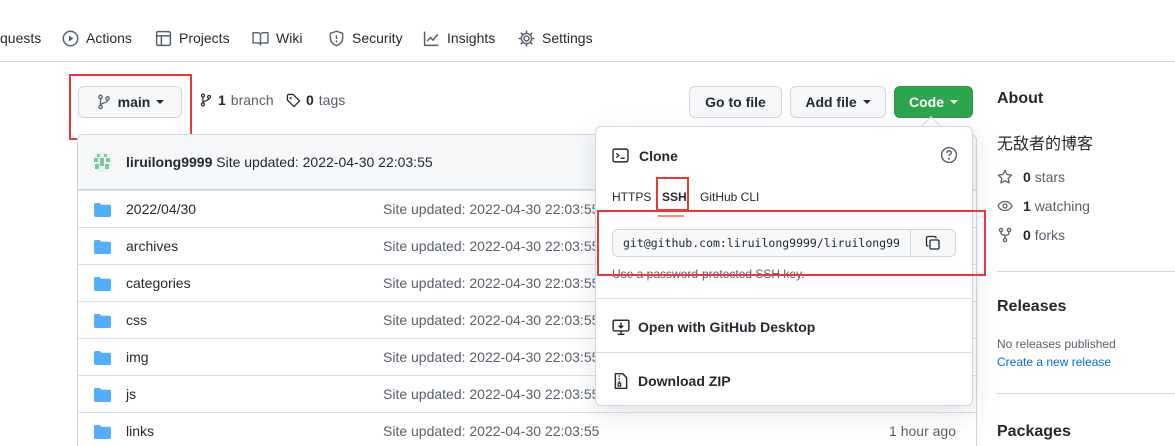  What do you see at coordinates (1050, 177) in the screenshot?
I see `stars-label: stars` at bounding box center [1050, 177].